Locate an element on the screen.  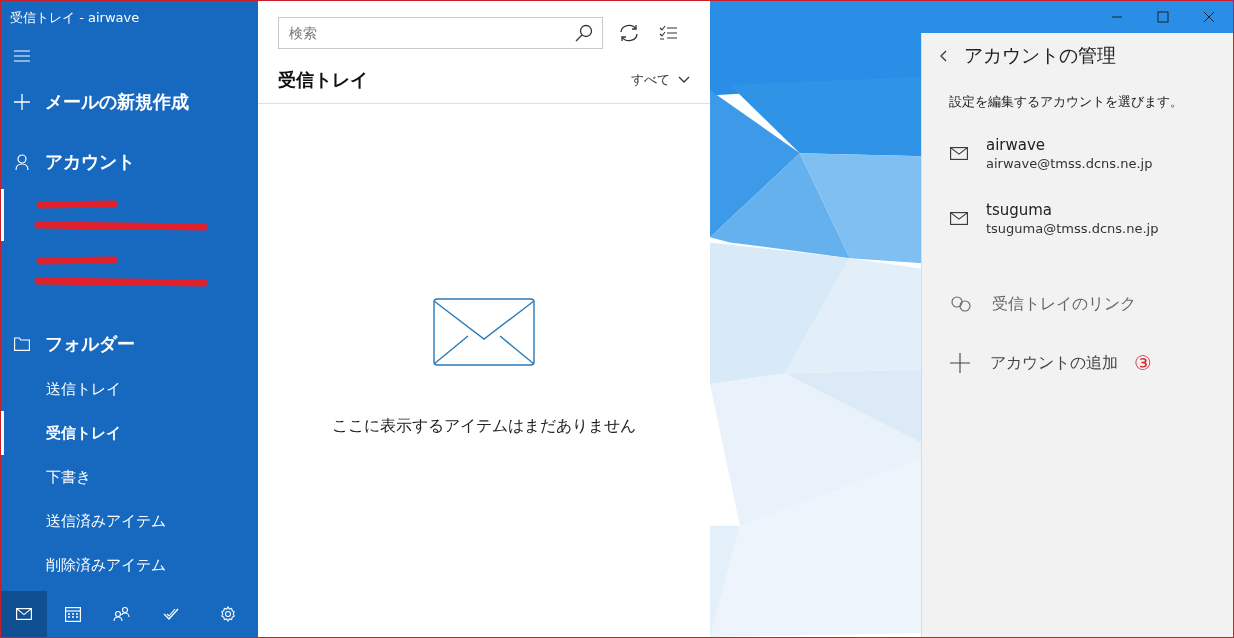
sync-icon is located at coordinates (629, 33).